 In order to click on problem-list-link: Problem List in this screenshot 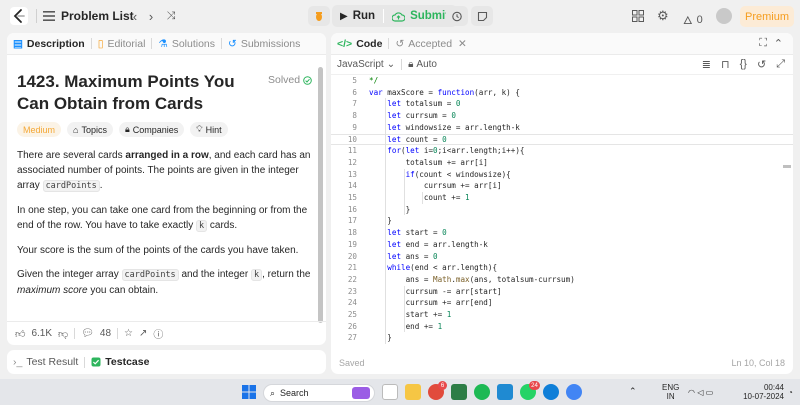, I will do `click(97, 16)`.